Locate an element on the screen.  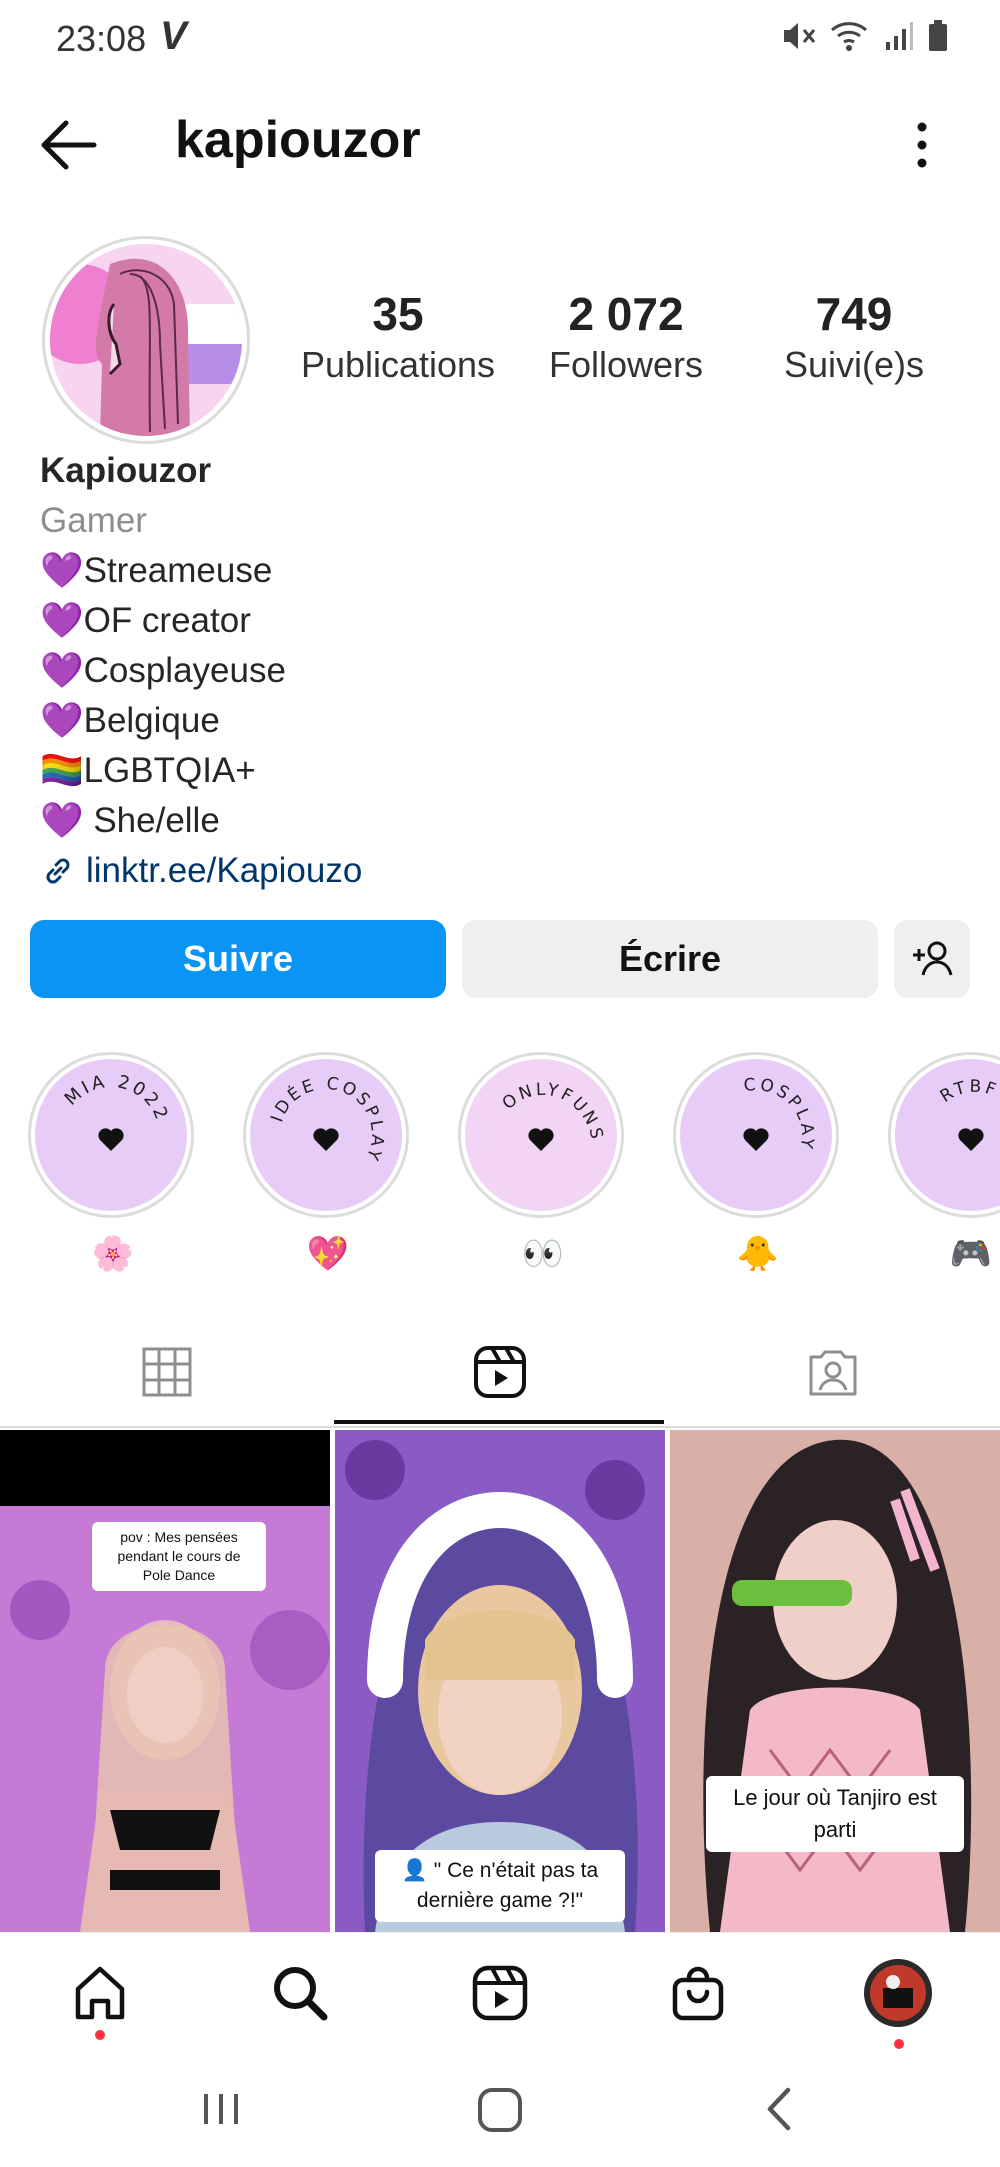
home-notification-dot is located at coordinates (100, 2035).